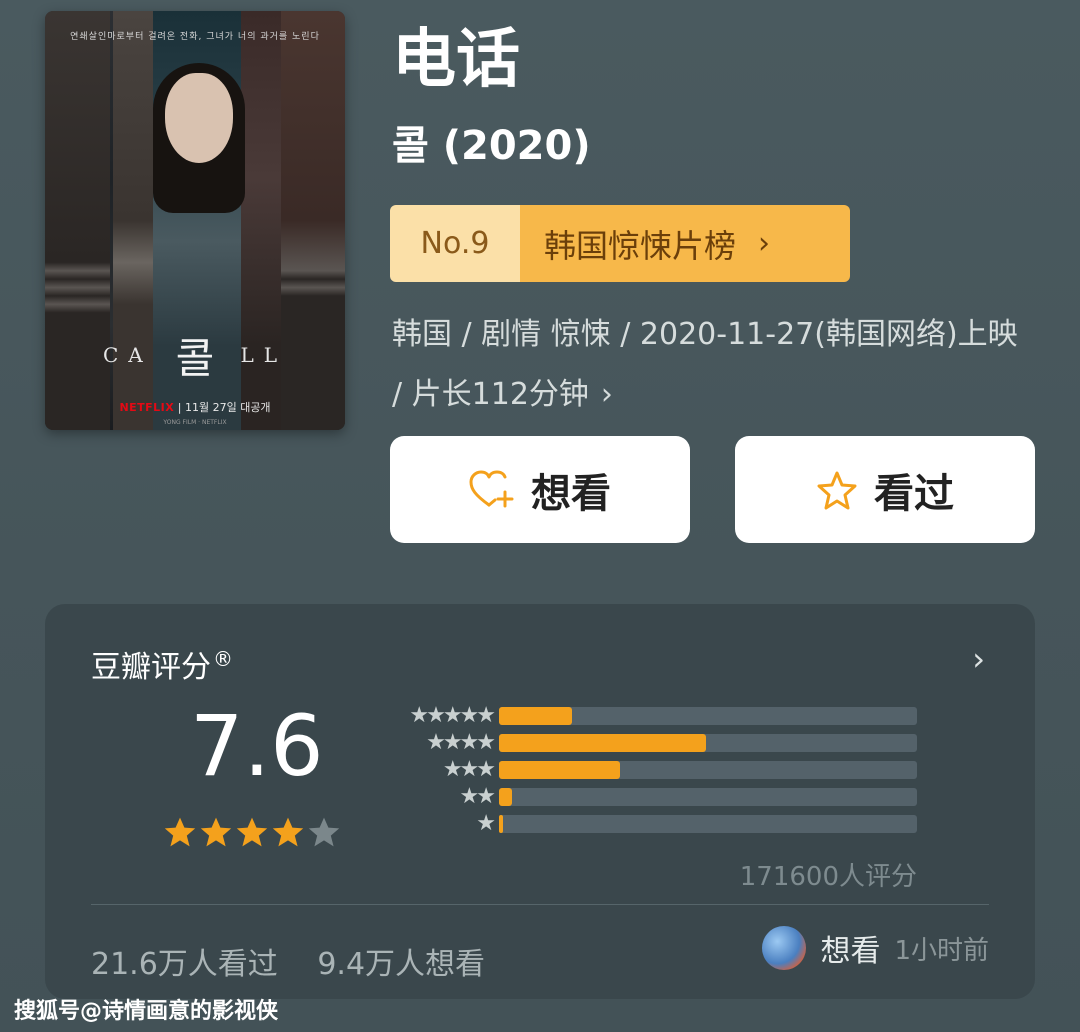  Describe the element at coordinates (941, 950) in the screenshot. I see `recent-time: 1小时前` at that location.